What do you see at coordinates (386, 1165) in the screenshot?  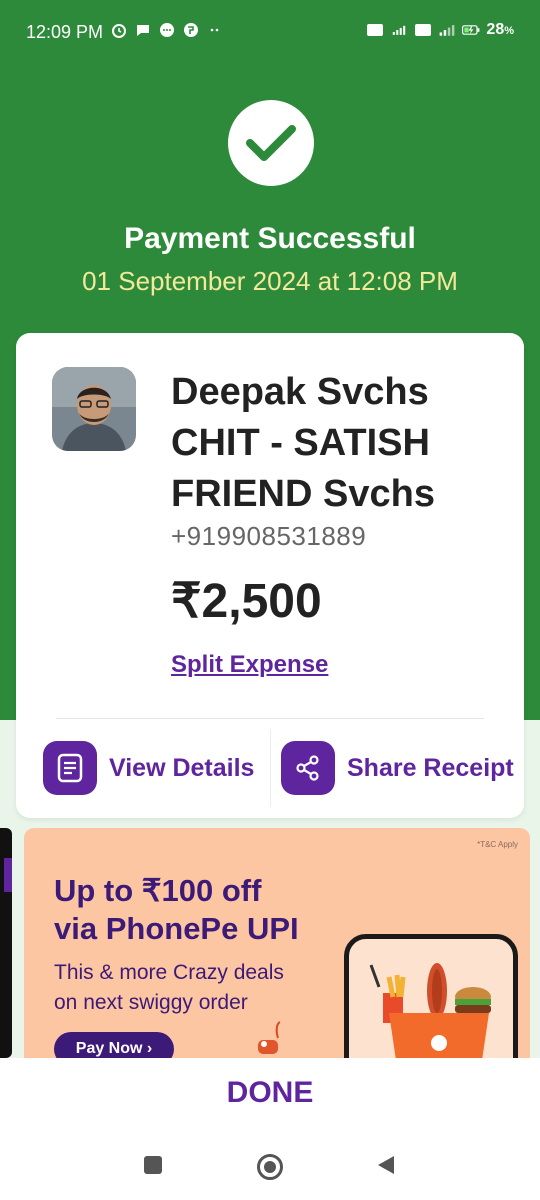 I see `back-triangle-icon` at bounding box center [386, 1165].